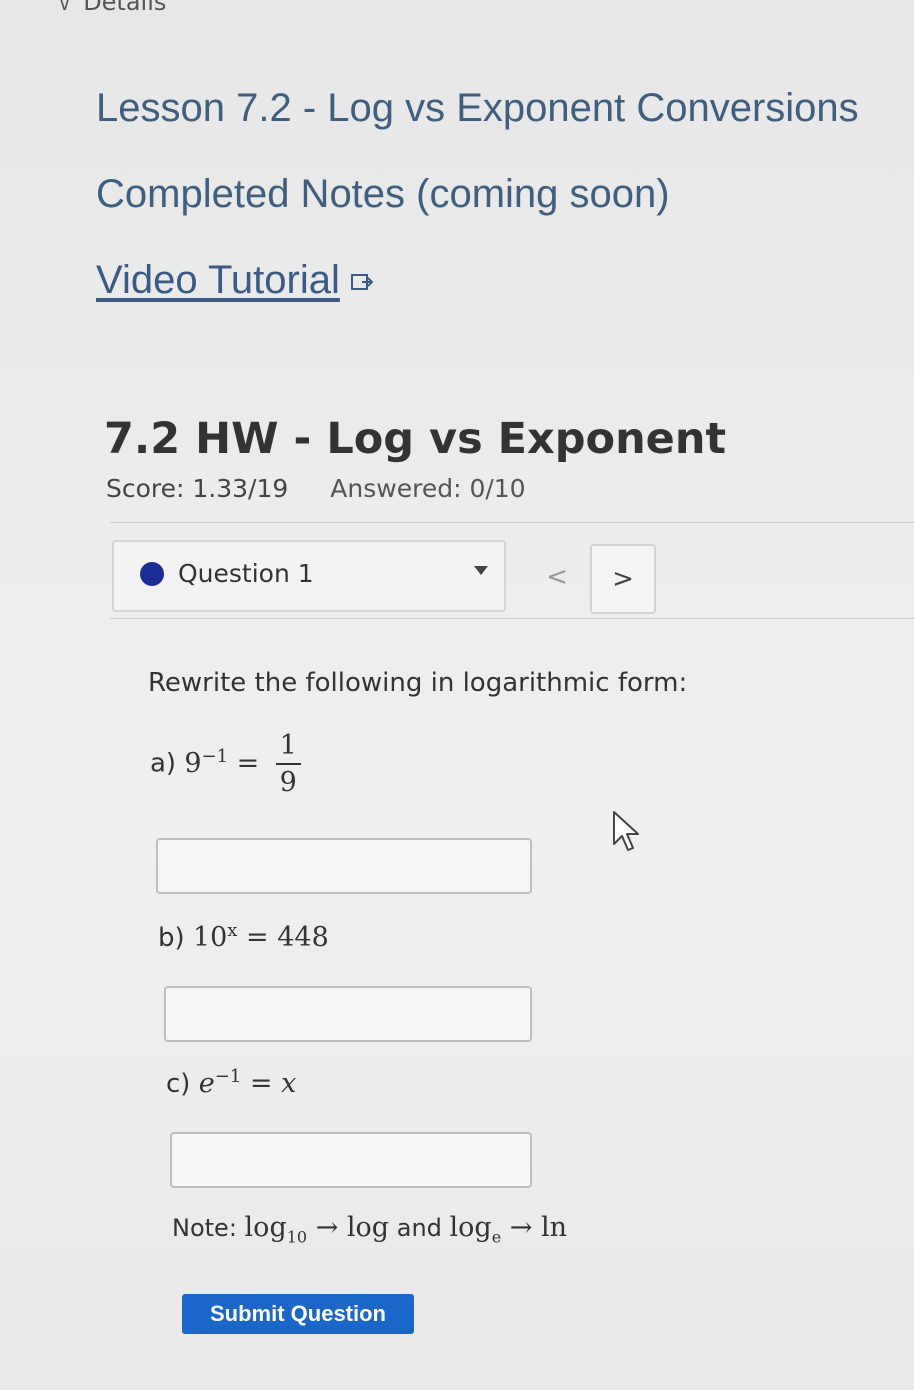 This screenshot has width=914, height=1390. Describe the element at coordinates (197, 488) in the screenshot. I see `score-text: Score: 1.33/19` at that location.